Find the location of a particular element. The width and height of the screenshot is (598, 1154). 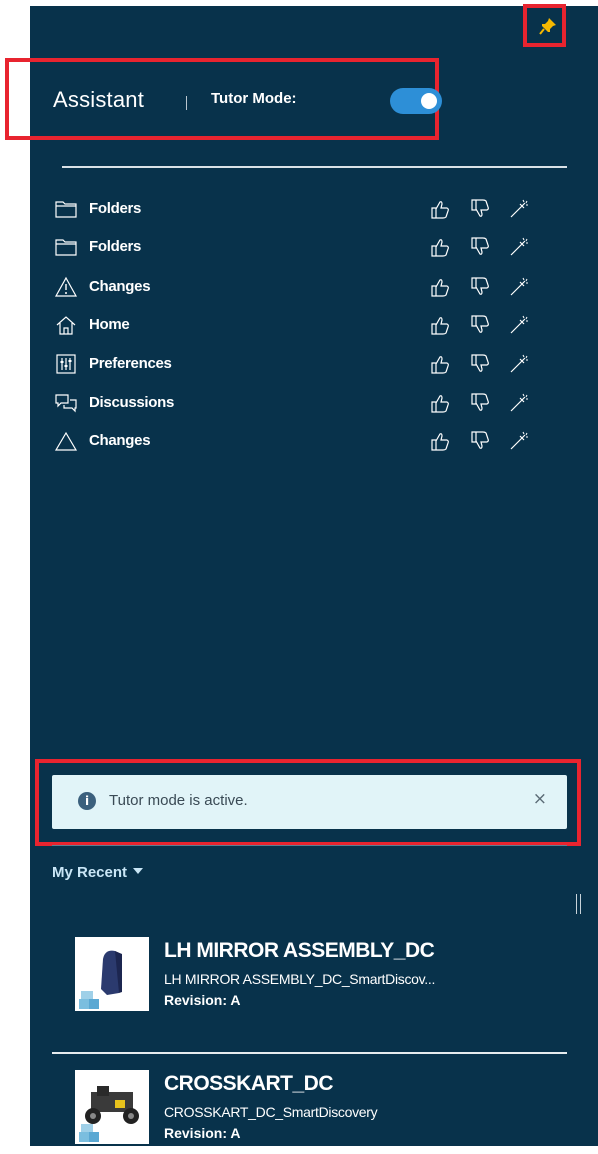

suggestion-label: Home is located at coordinates (109, 324).